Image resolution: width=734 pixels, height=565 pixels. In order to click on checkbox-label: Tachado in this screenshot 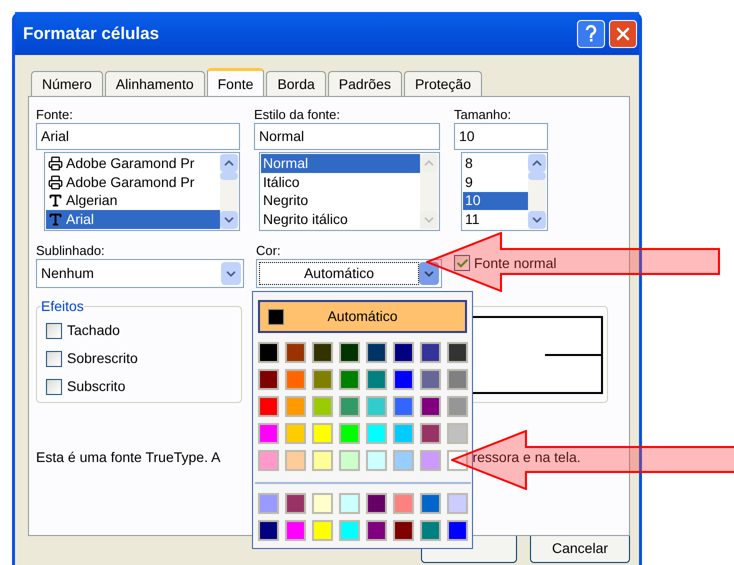, I will do `click(93, 330)`.